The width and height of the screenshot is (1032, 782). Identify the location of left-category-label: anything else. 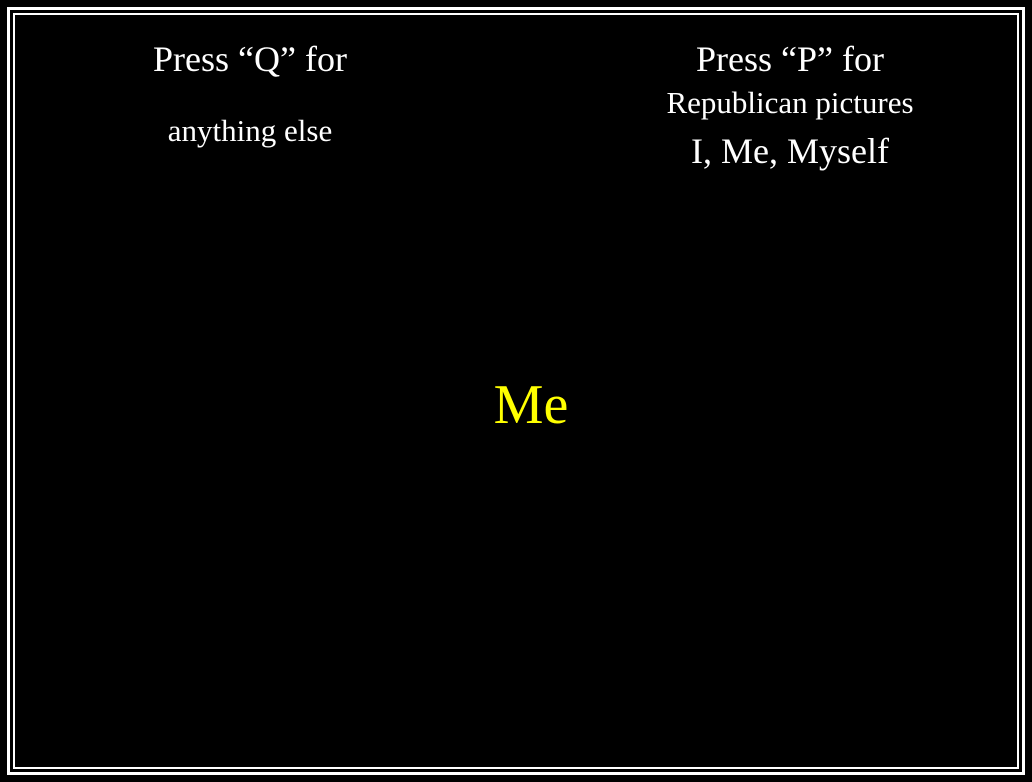
(250, 130).